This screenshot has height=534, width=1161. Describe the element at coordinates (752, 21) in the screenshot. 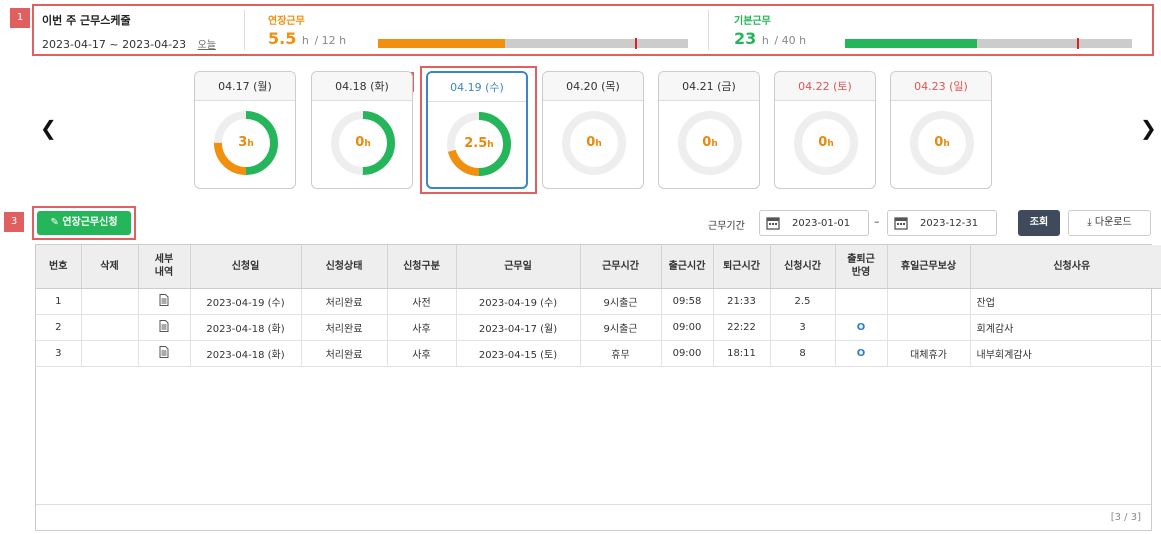

I see `basic-label: 기본근무` at that location.